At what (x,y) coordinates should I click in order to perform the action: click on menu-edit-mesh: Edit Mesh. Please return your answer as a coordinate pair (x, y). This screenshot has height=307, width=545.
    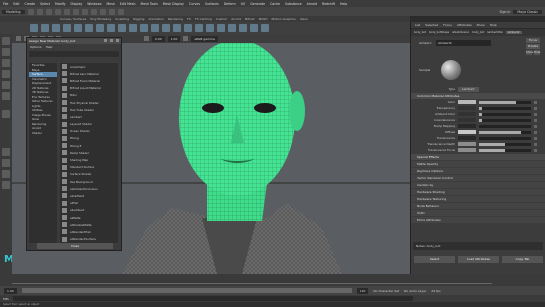
    Looking at the image, I should click on (128, 4).